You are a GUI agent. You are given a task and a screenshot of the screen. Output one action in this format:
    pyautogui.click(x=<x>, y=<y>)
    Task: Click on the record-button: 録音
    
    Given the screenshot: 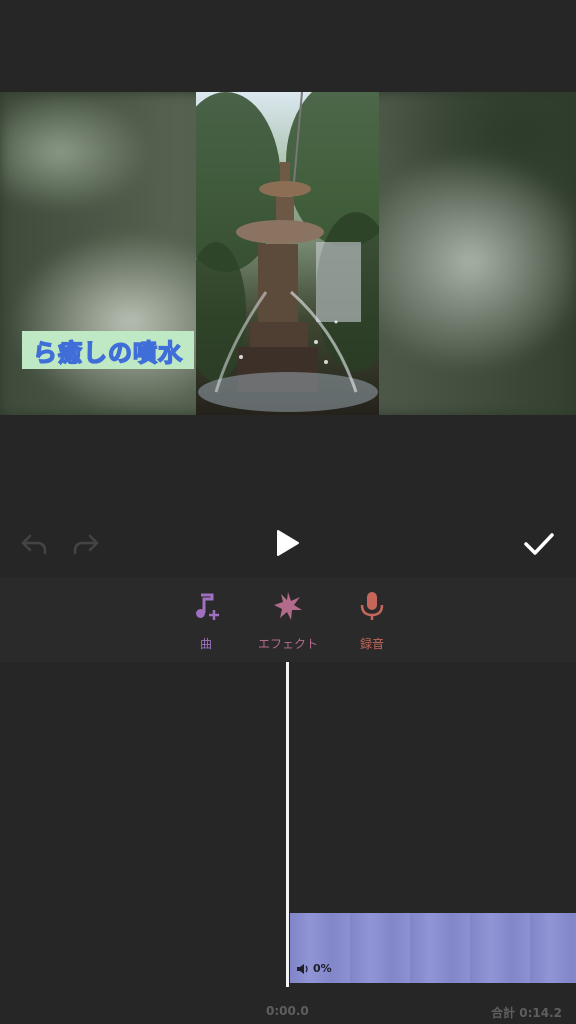 What is the action you would take?
    pyautogui.click(x=372, y=620)
    